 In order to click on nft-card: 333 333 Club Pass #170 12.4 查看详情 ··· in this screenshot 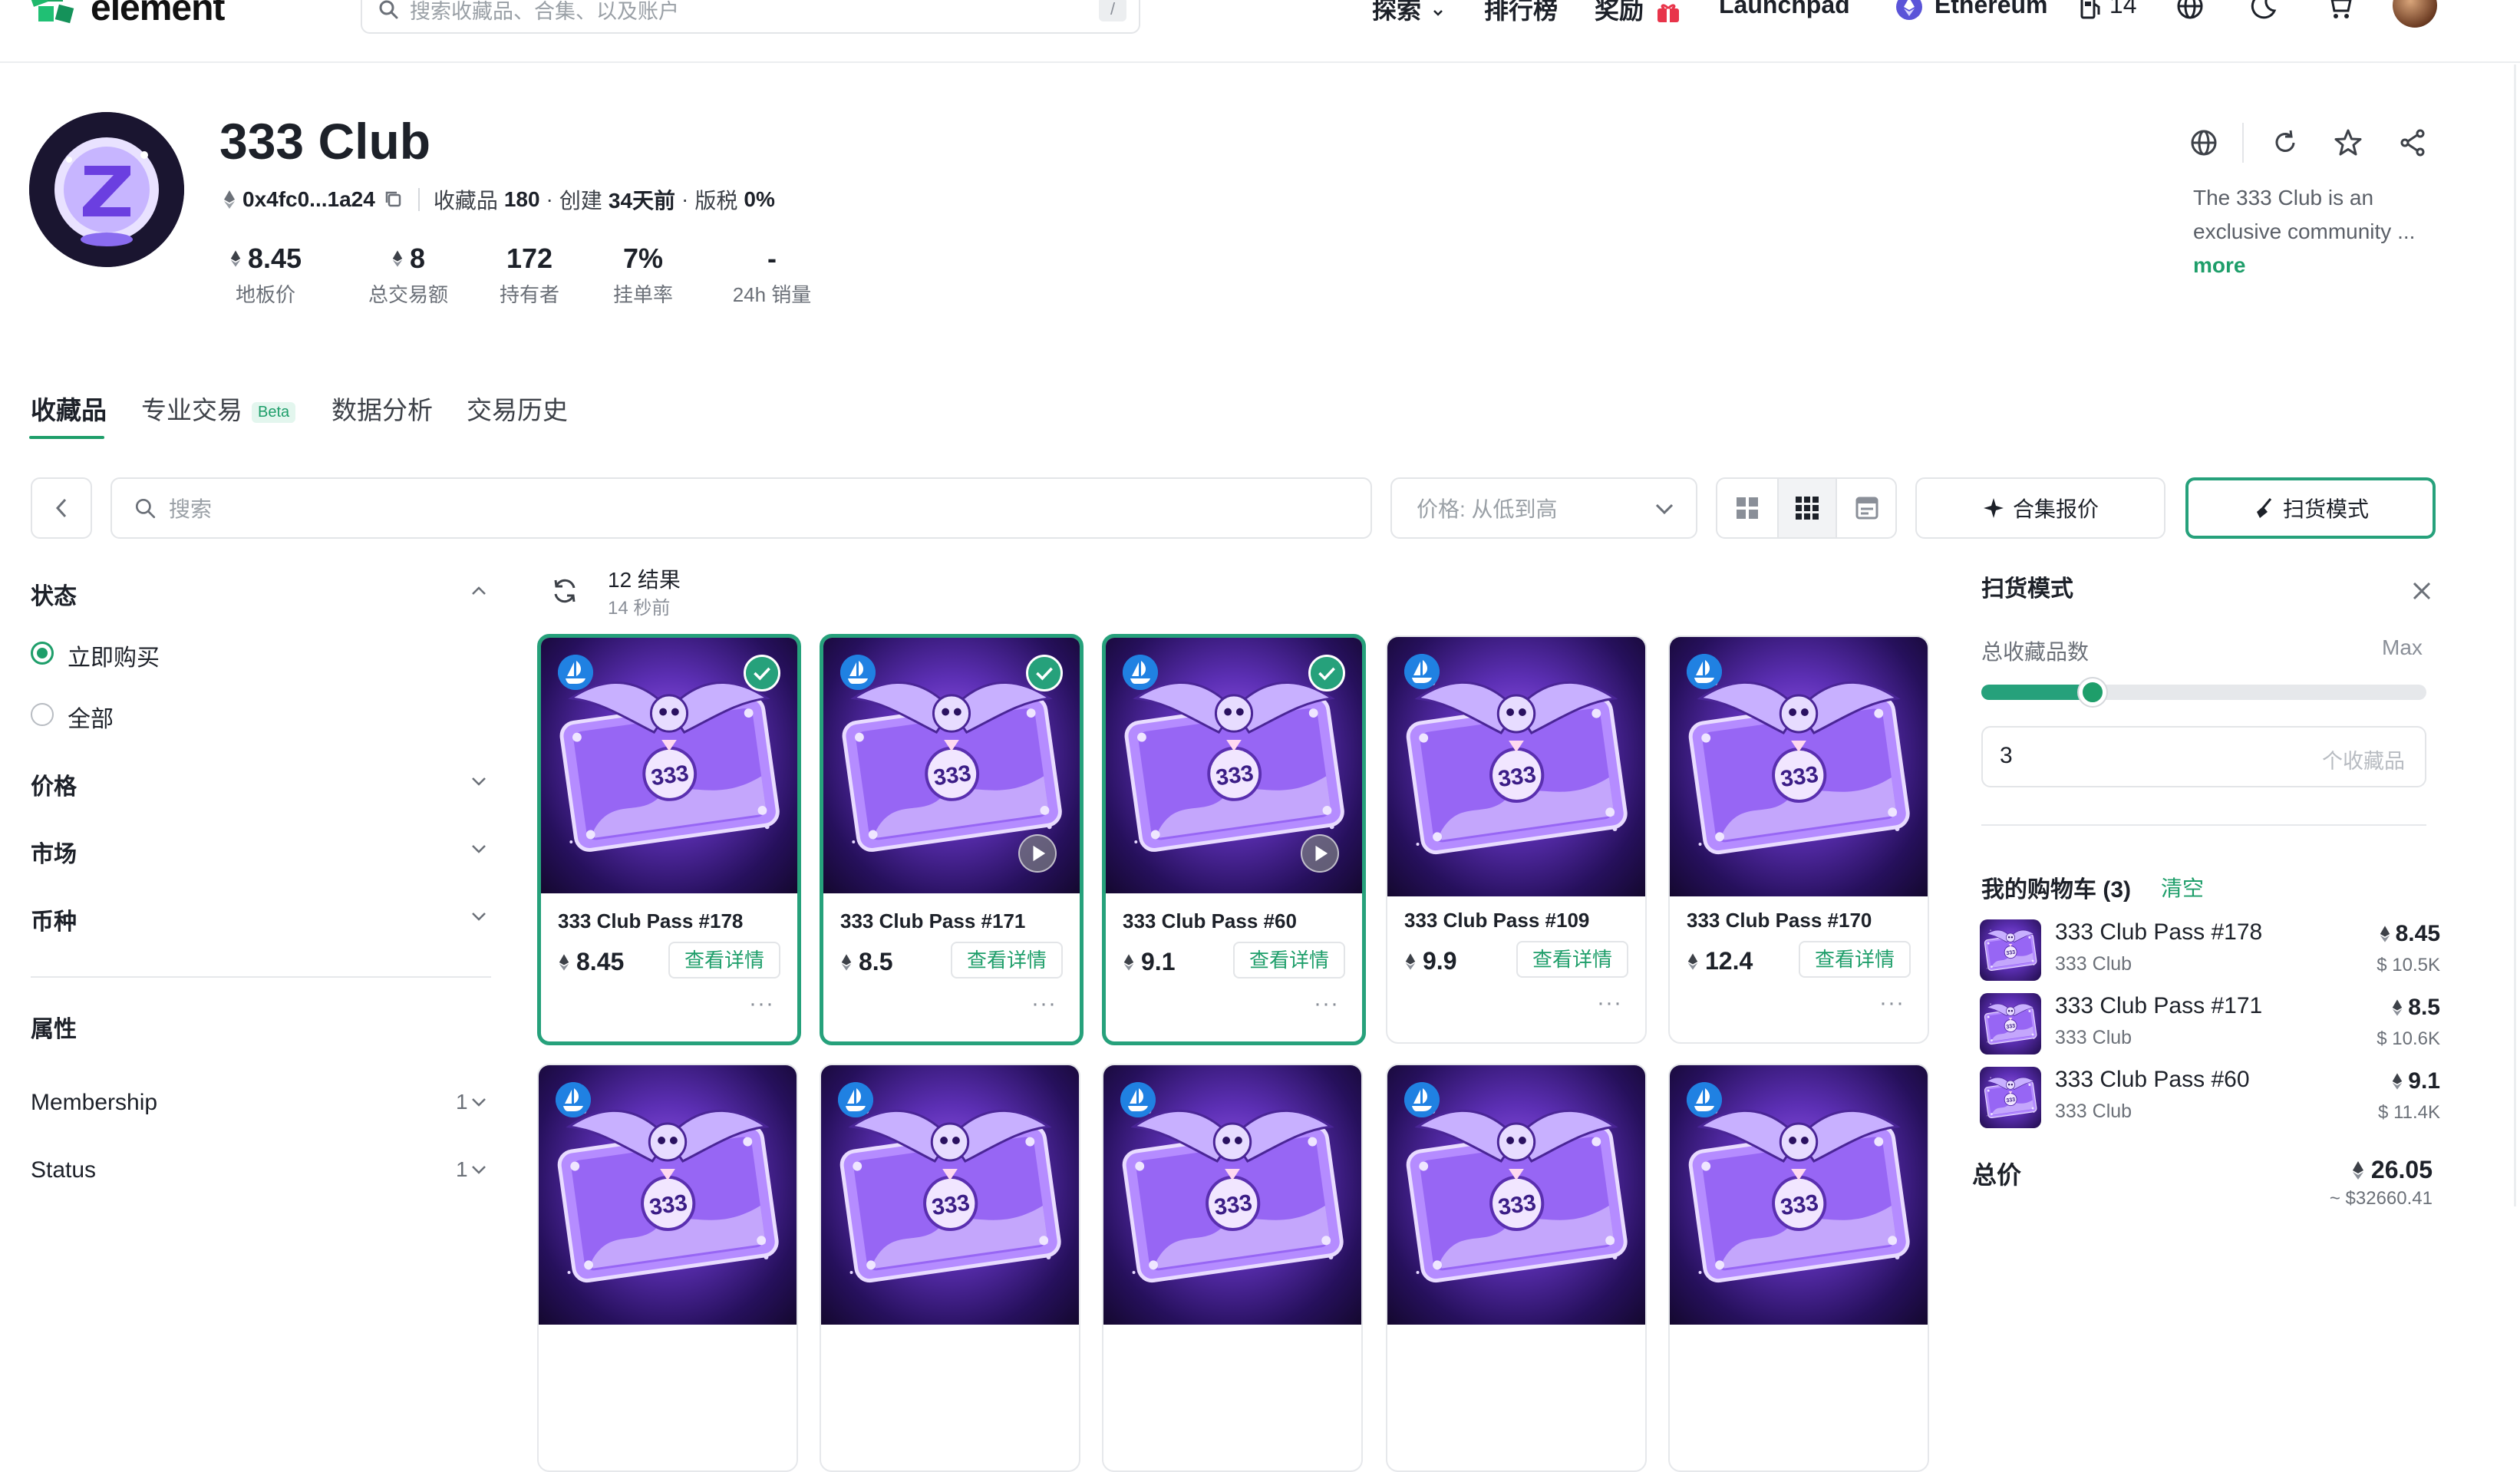, I will do `click(1798, 839)`.